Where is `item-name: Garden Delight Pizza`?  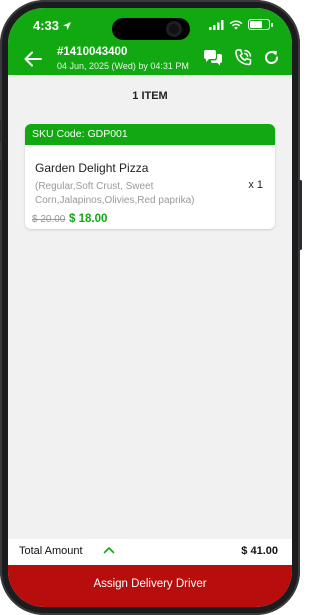
item-name: Garden Delight Pizza is located at coordinates (92, 168).